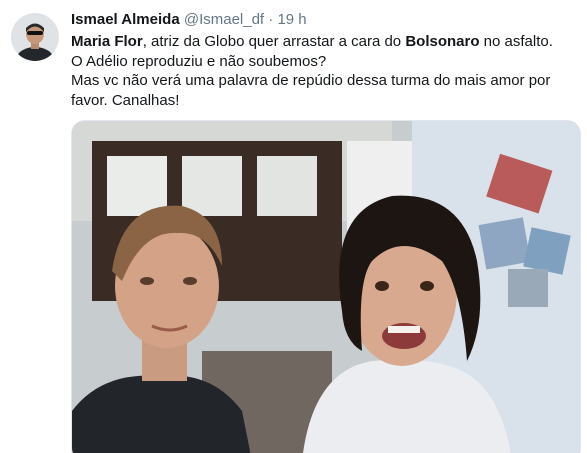  Describe the element at coordinates (291, 19) in the screenshot. I see `tweet-timestamp: 19 h` at that location.